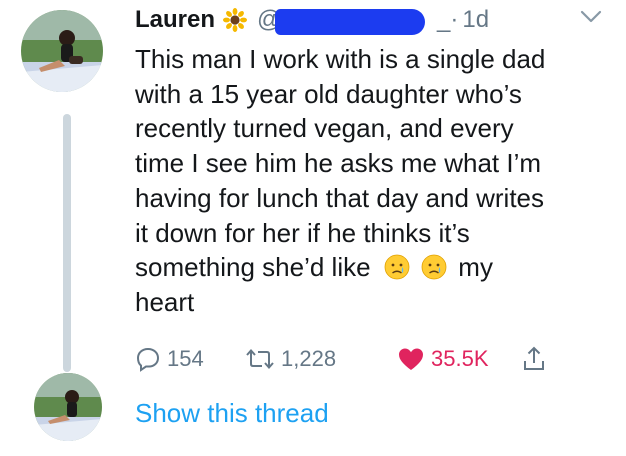 This screenshot has width=626, height=456. Describe the element at coordinates (411, 359) in the screenshot. I see `heart-icon` at that location.